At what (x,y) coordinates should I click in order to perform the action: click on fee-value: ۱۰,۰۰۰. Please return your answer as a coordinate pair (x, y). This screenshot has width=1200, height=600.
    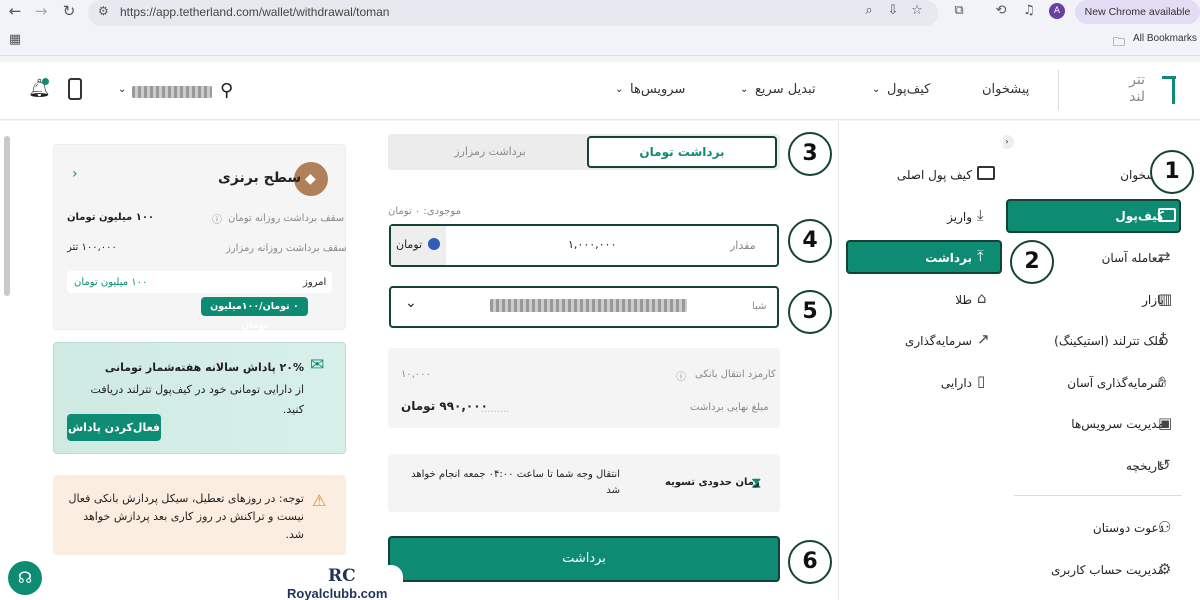
    Looking at the image, I should click on (416, 374).